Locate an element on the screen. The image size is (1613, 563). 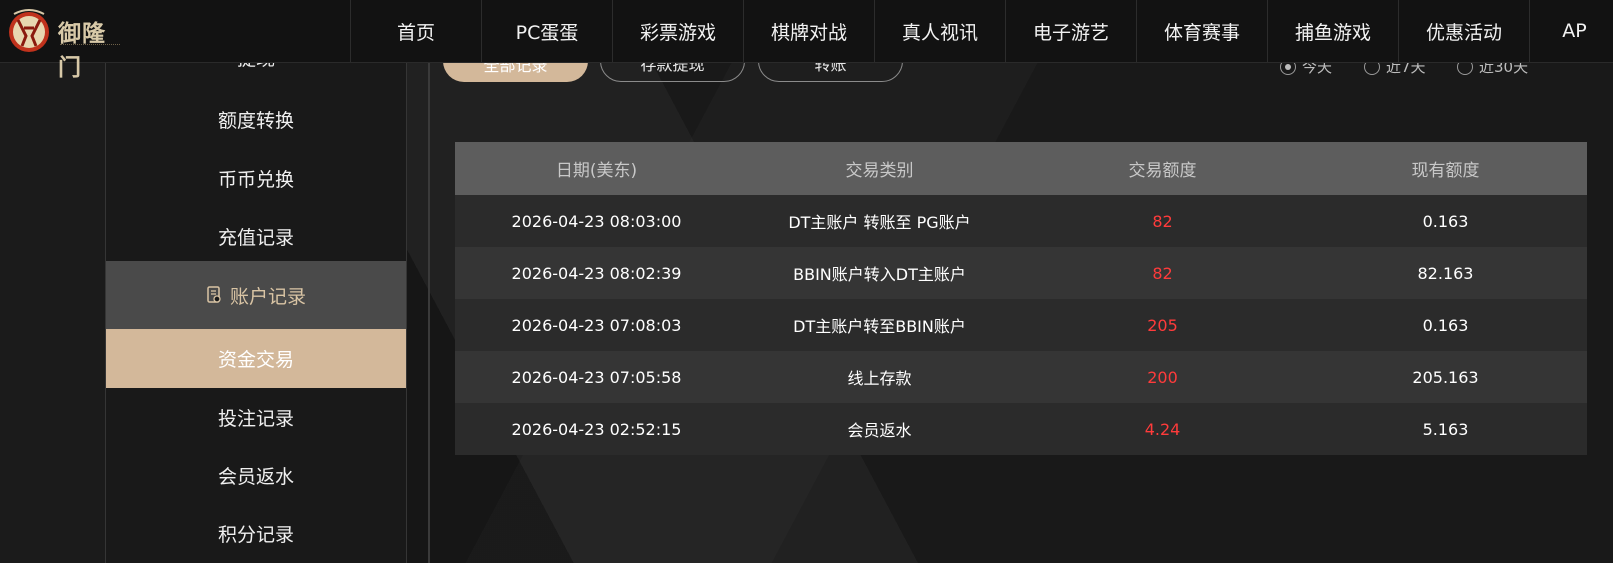
sidebar-item-label: 积分记录 is located at coordinates (255, 534).